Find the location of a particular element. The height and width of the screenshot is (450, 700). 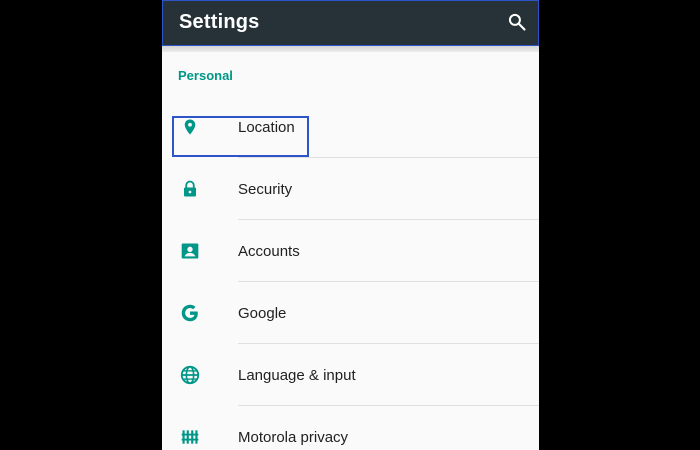

settings-item-label: Google is located at coordinates (262, 313).